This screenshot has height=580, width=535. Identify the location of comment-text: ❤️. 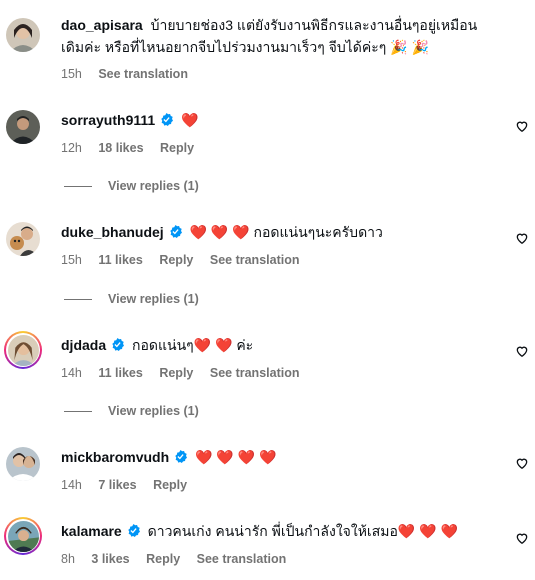
(190, 120).